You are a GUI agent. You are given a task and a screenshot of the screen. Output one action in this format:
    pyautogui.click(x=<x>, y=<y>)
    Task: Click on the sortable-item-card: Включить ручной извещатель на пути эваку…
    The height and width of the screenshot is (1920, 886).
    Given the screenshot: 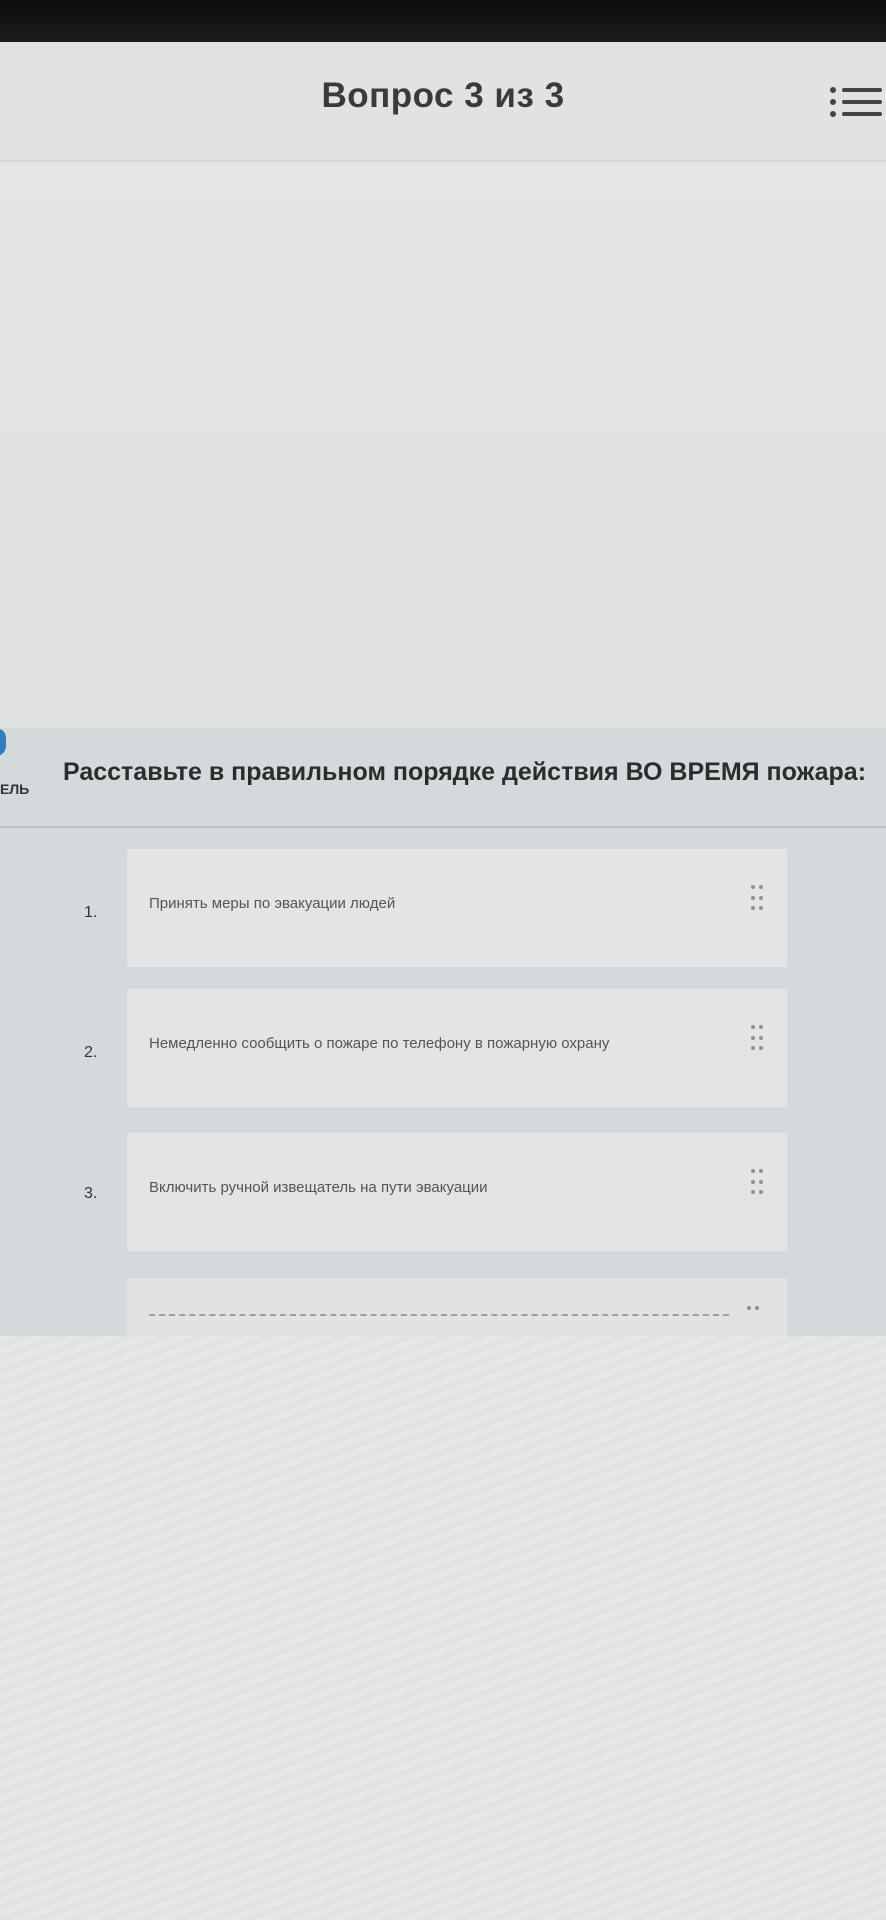 What is the action you would take?
    pyautogui.click(x=457, y=1192)
    